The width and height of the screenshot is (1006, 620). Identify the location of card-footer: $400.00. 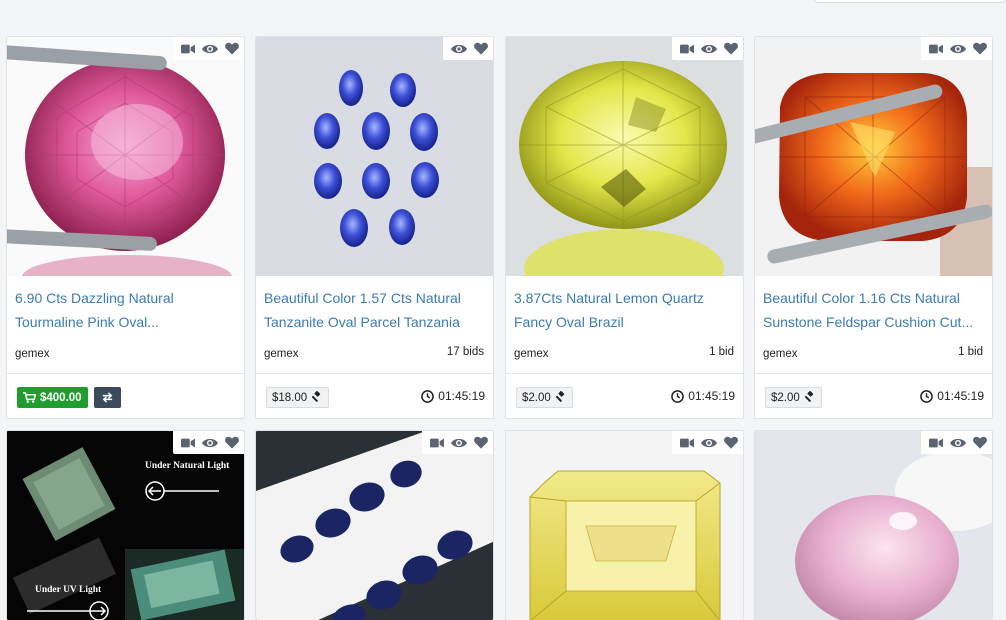
(125, 395).